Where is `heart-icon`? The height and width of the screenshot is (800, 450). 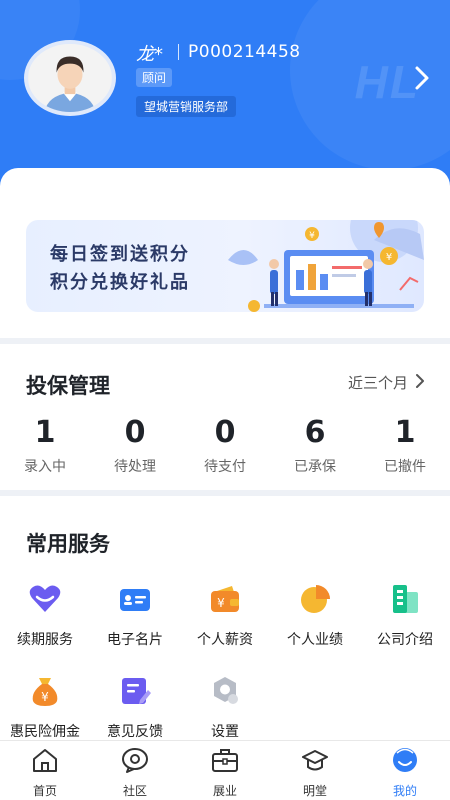 heart-icon is located at coordinates (45, 598).